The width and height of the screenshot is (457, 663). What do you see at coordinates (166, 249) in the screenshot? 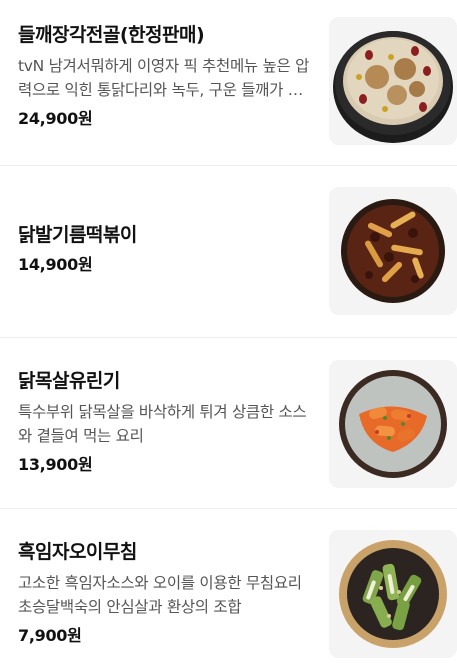
I see `menu-item-text: 닭발기름떡볶이 14,900원` at bounding box center [166, 249].